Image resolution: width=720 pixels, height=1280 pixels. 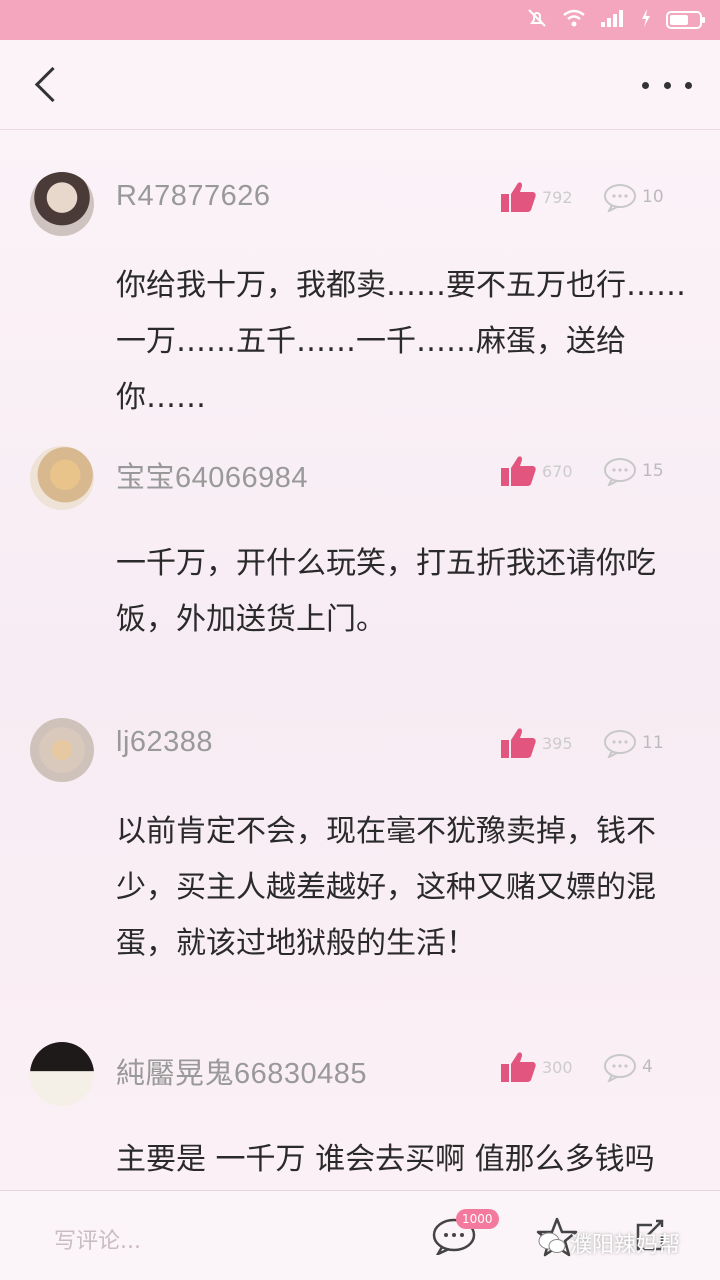 I want to click on comment-count-badge: 1000, so click(x=477, y=1219).